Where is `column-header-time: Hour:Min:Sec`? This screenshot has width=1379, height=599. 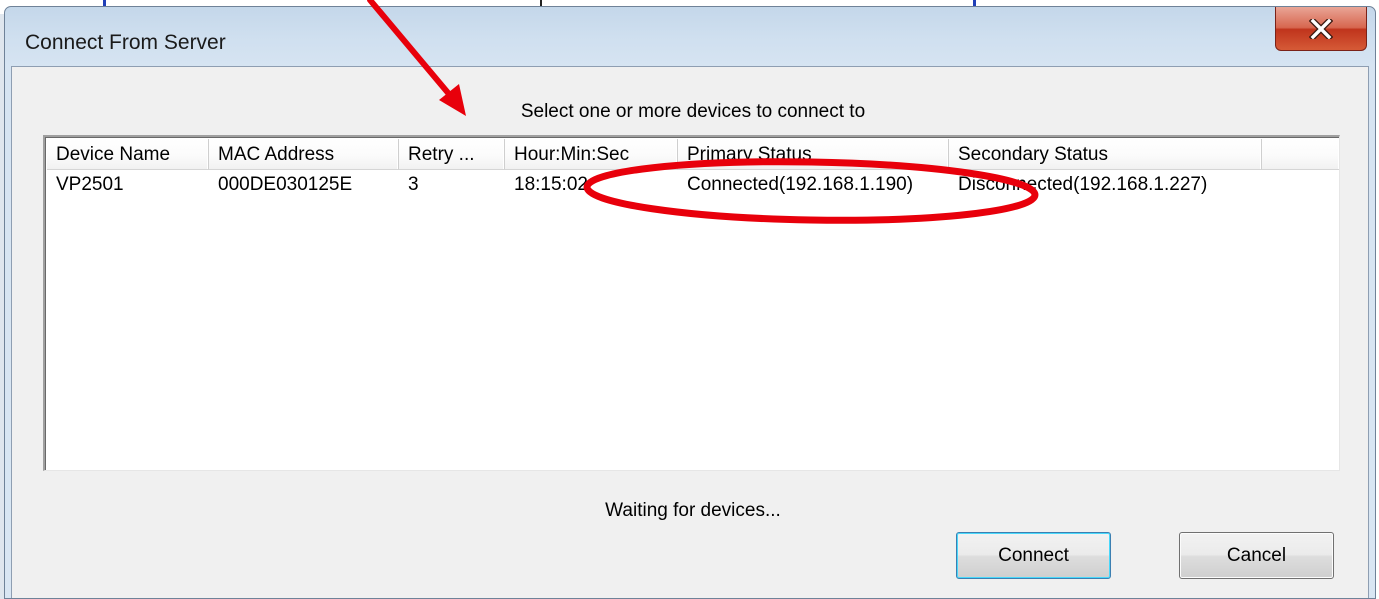
column-header-time: Hour:Min:Sec is located at coordinates (591, 154).